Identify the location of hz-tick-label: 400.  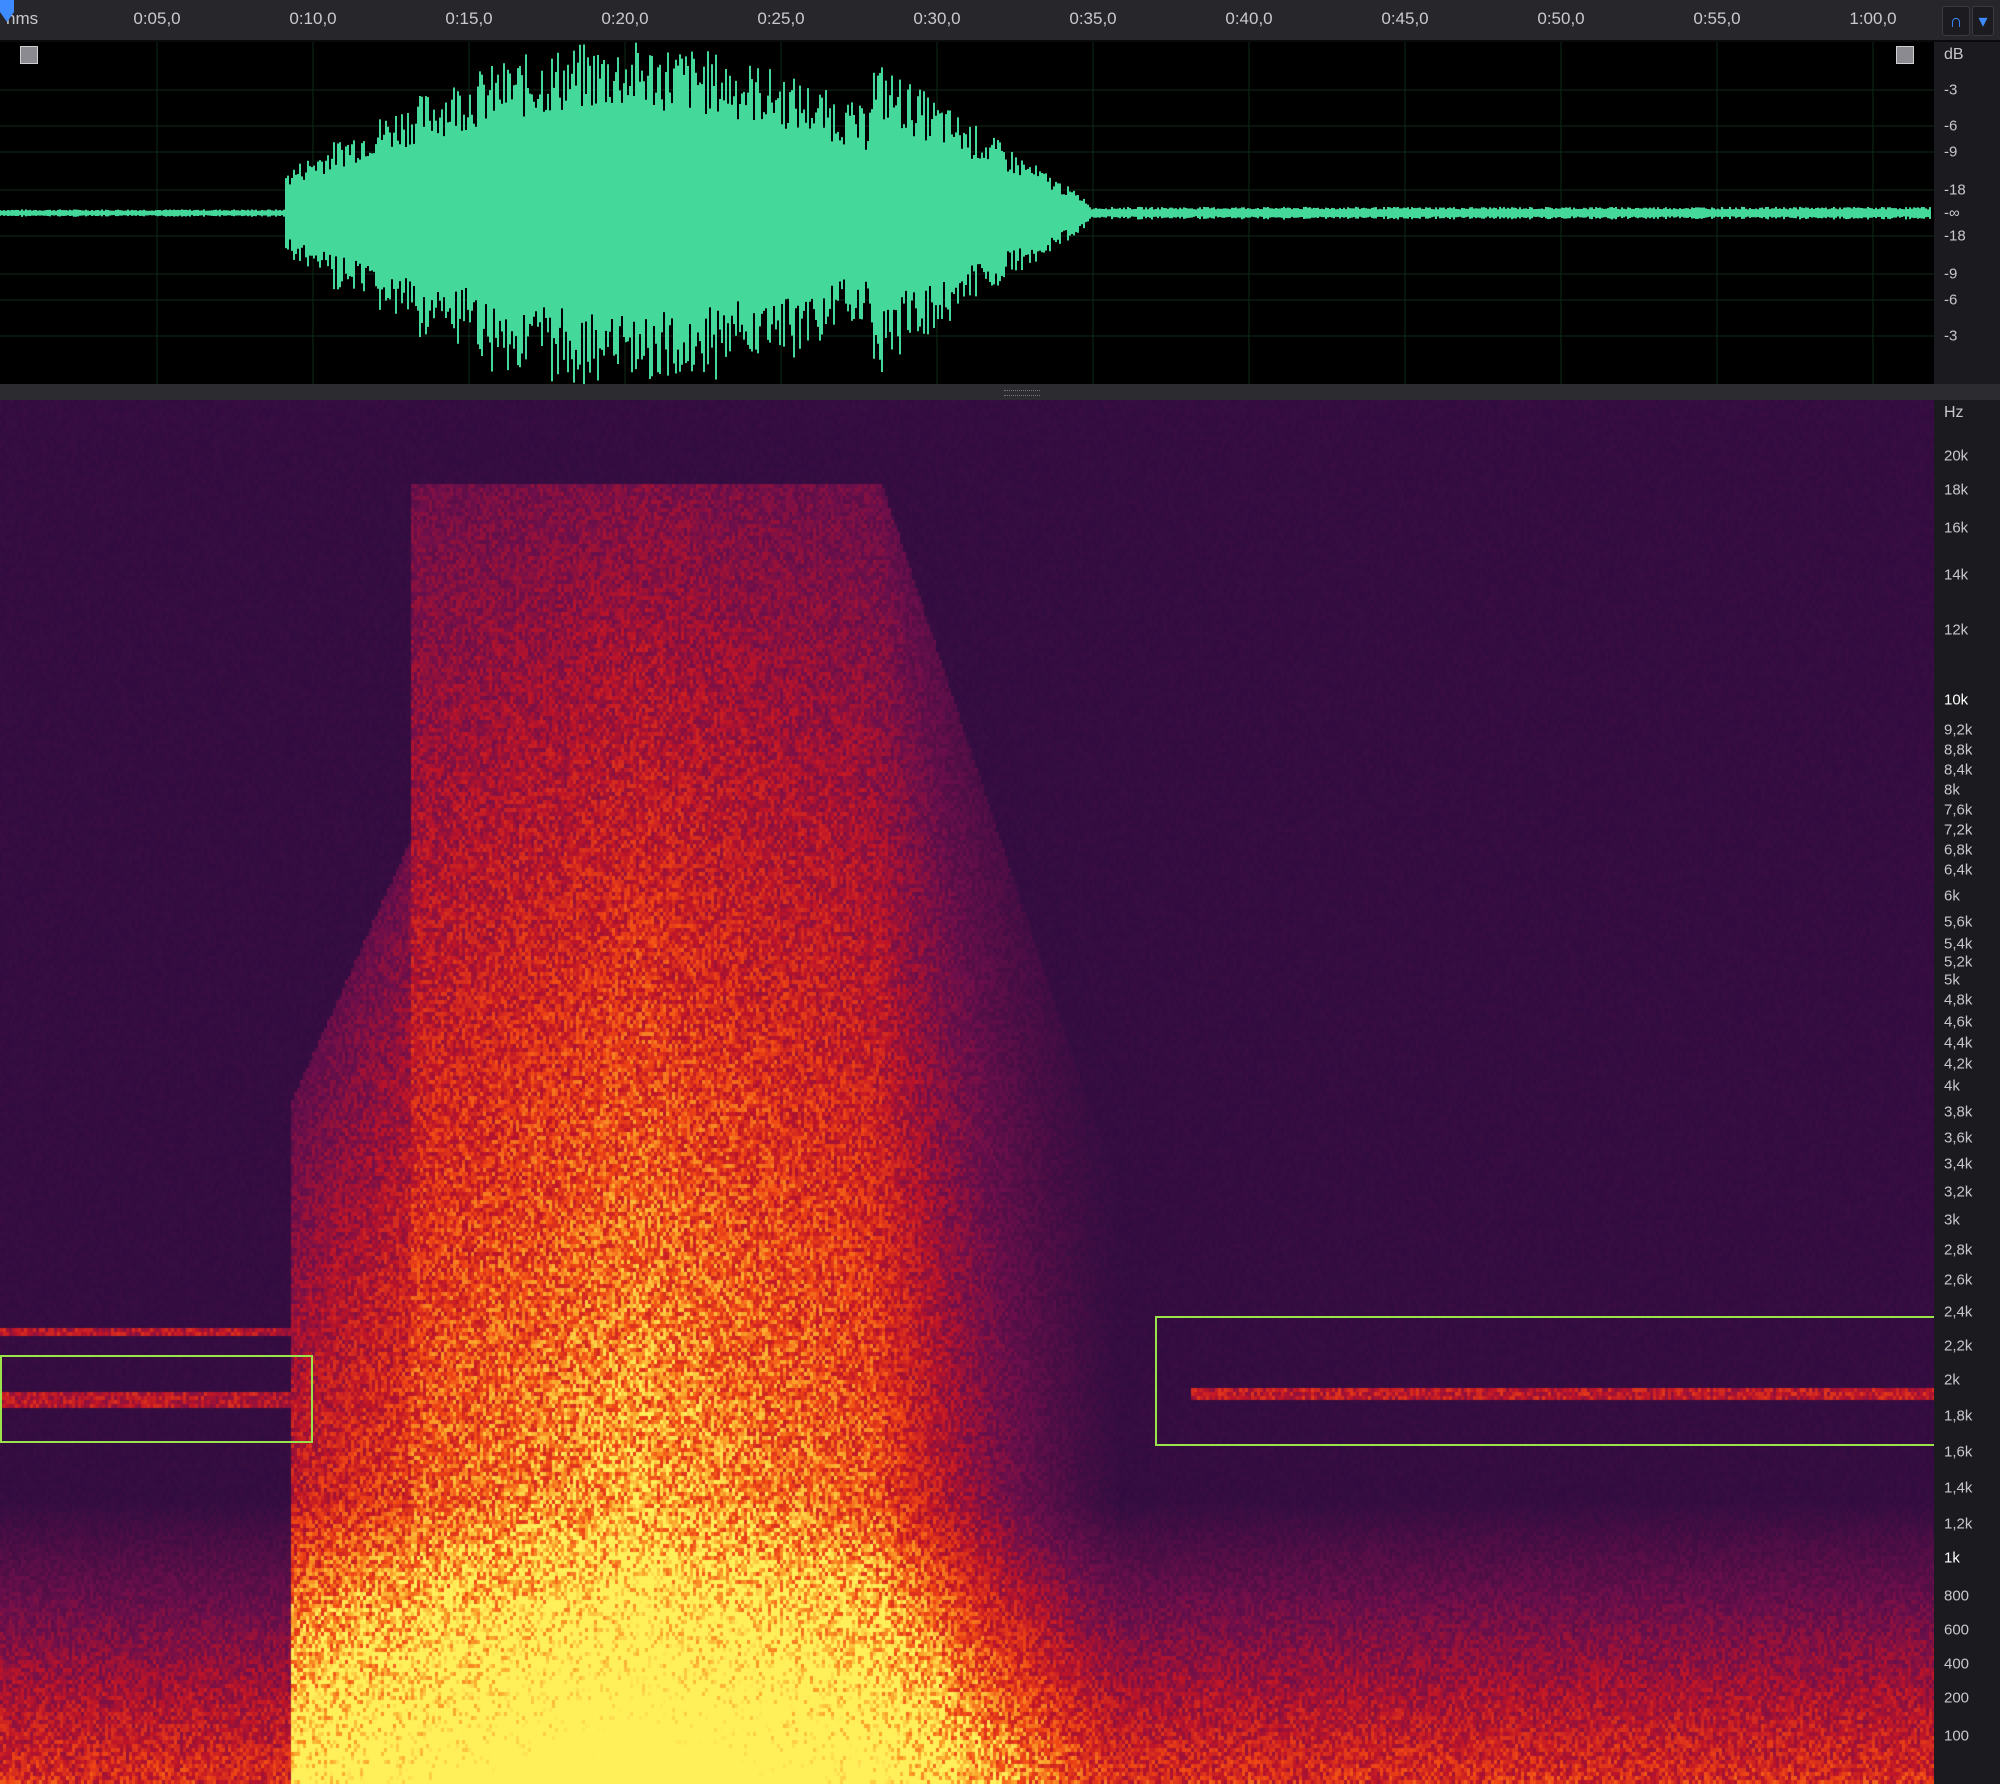
(1957, 1664).